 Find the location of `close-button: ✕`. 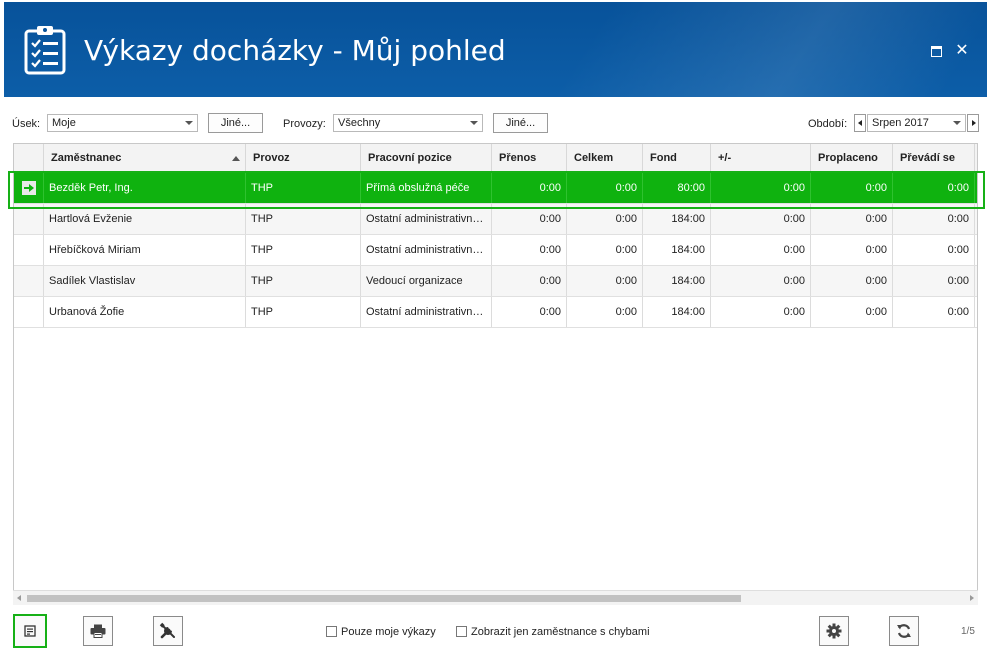

close-button: ✕ is located at coordinates (962, 50).